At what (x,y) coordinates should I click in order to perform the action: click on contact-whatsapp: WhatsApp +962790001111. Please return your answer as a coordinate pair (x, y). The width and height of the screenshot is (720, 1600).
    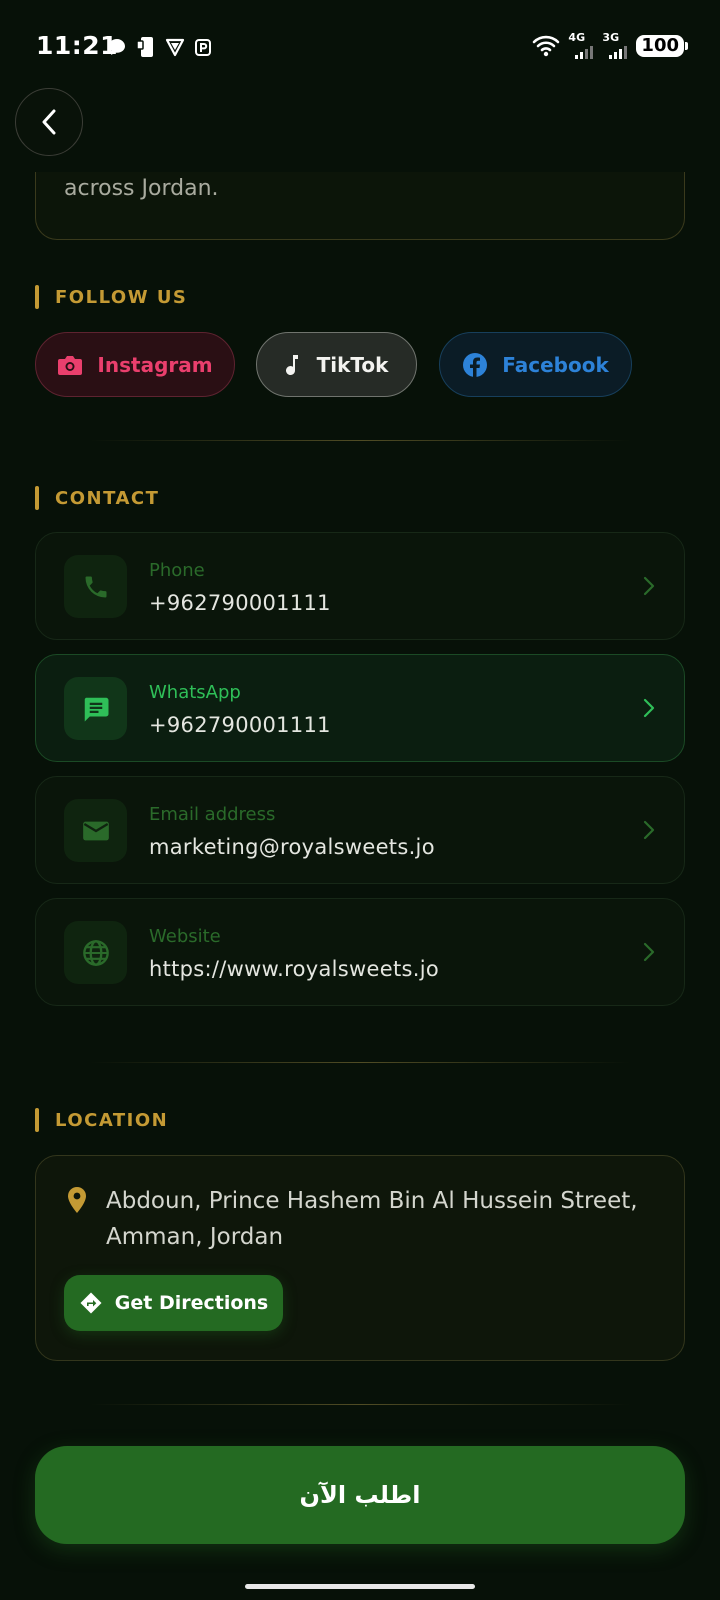
    Looking at the image, I should click on (360, 708).